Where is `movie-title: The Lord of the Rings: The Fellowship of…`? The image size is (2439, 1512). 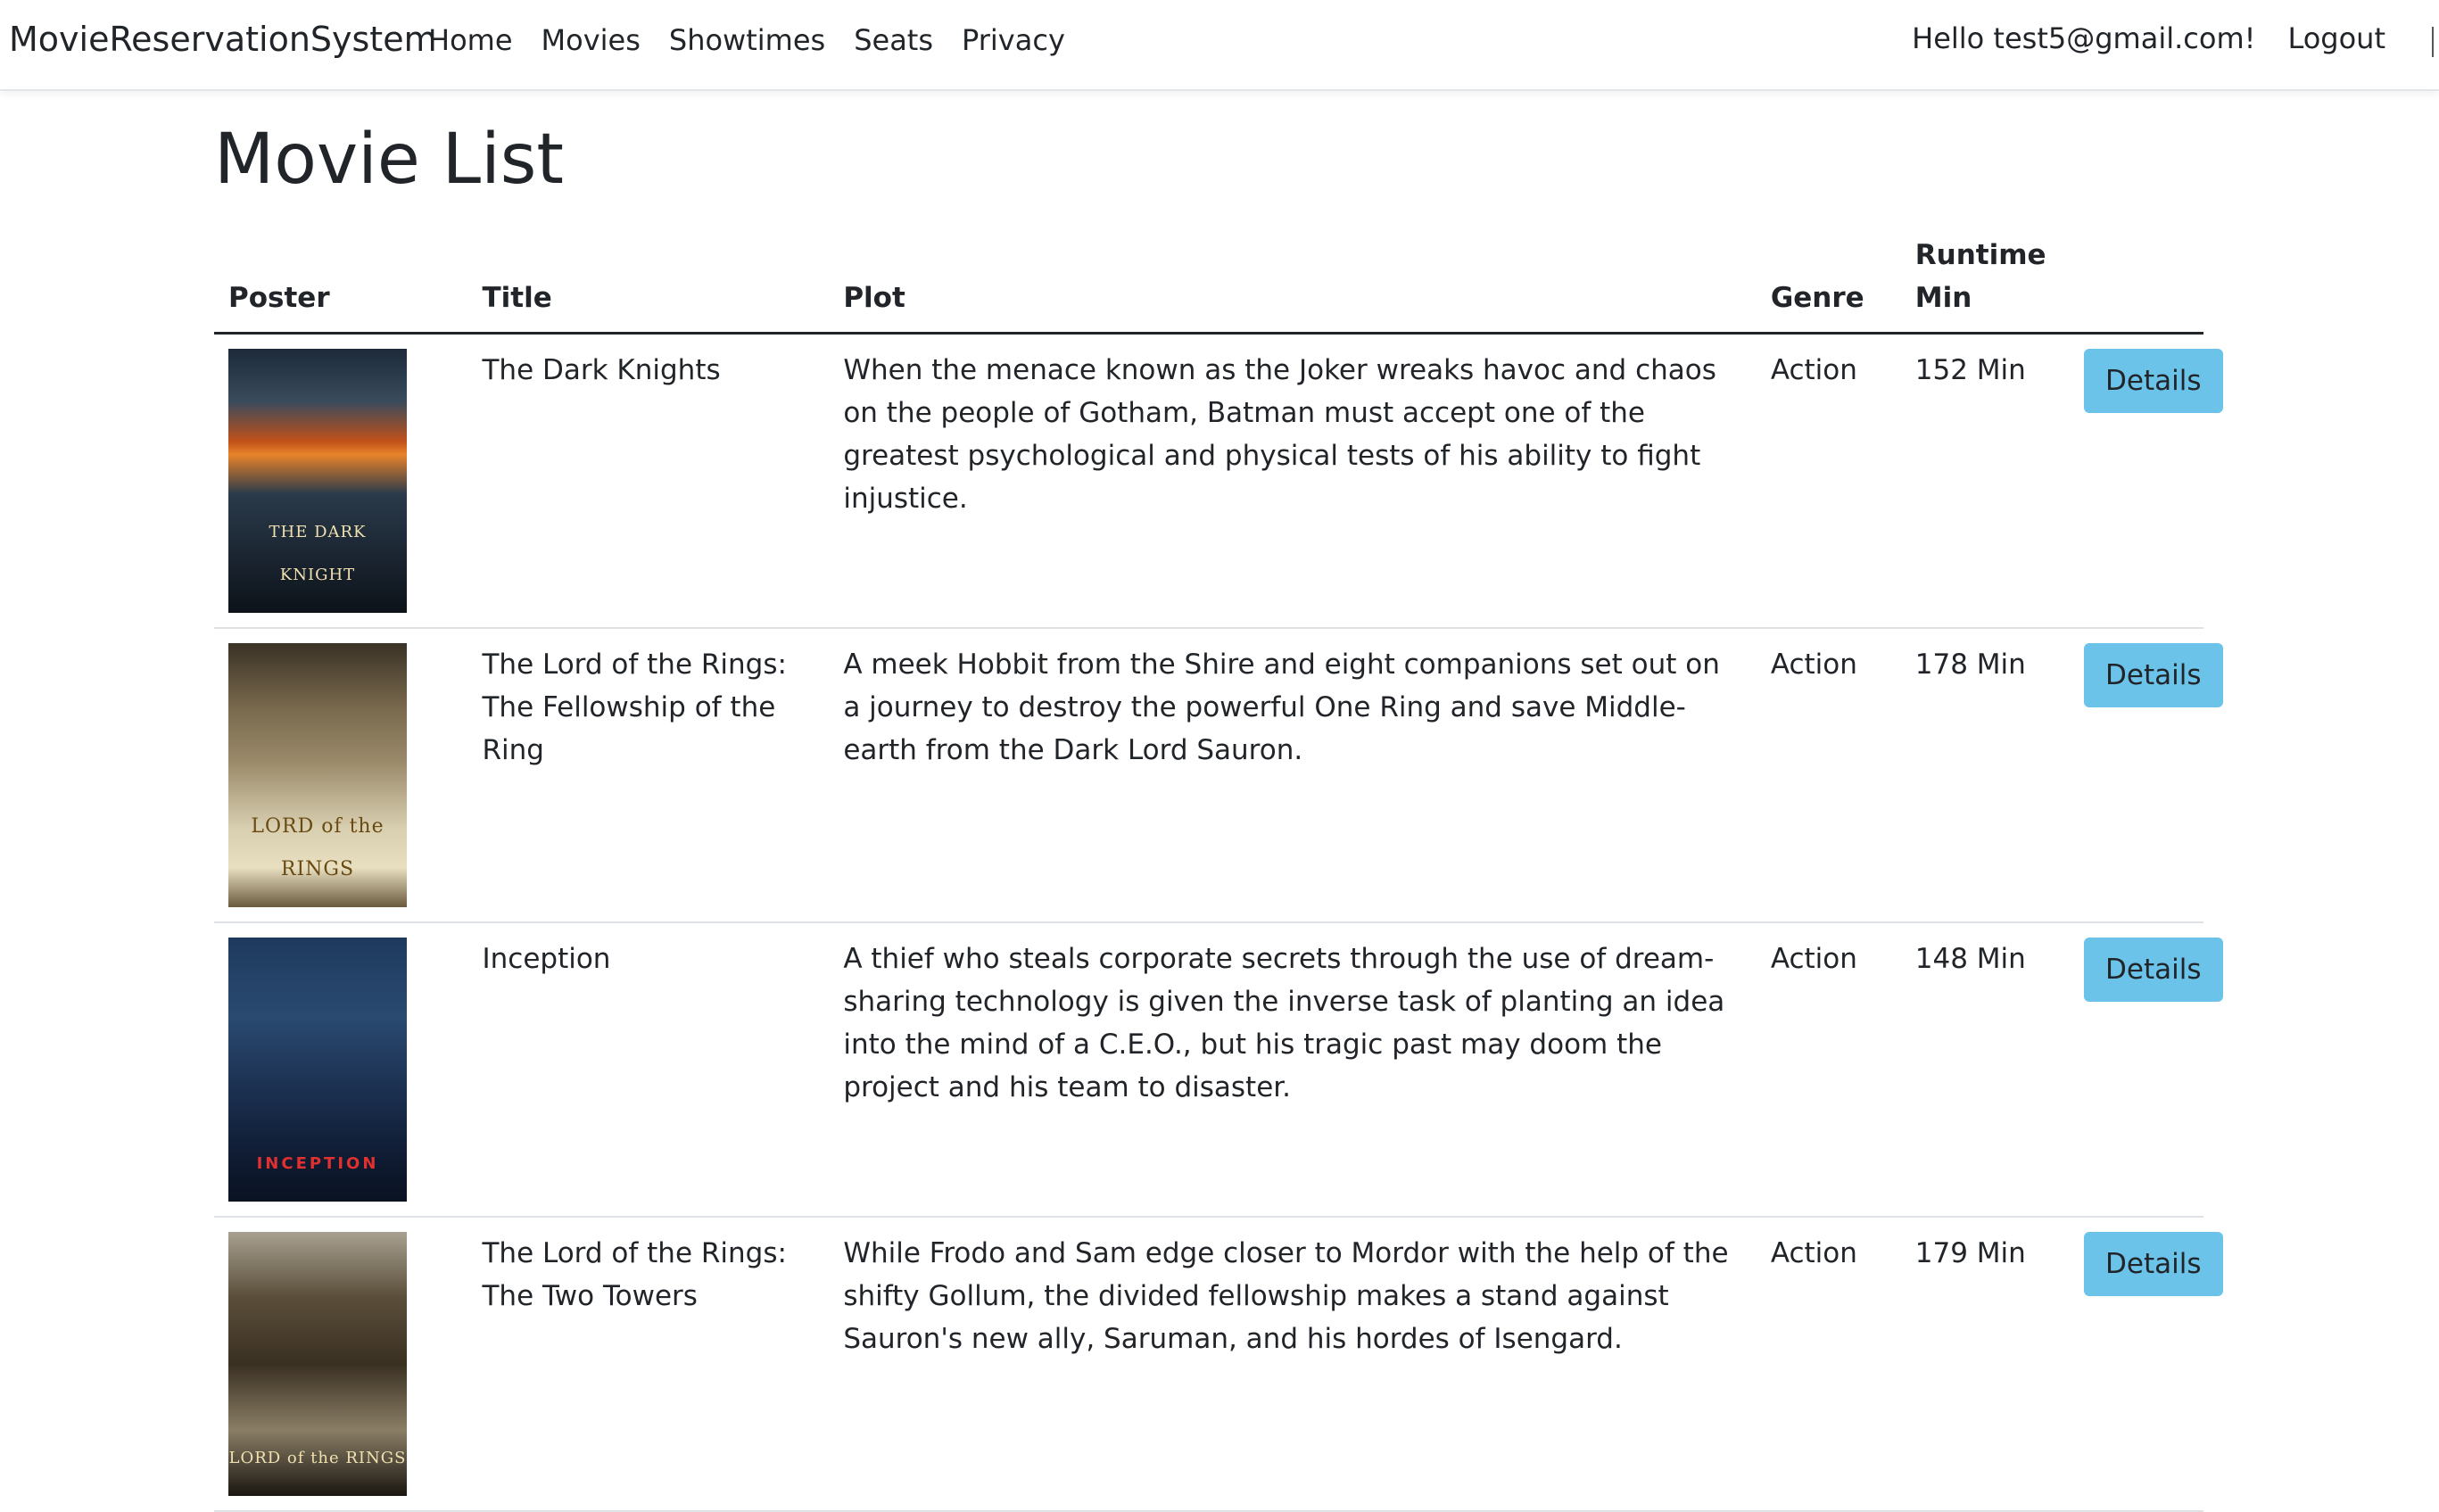
movie-title: The Lord of the Rings: The Fellowship of… is located at coordinates (648, 775).